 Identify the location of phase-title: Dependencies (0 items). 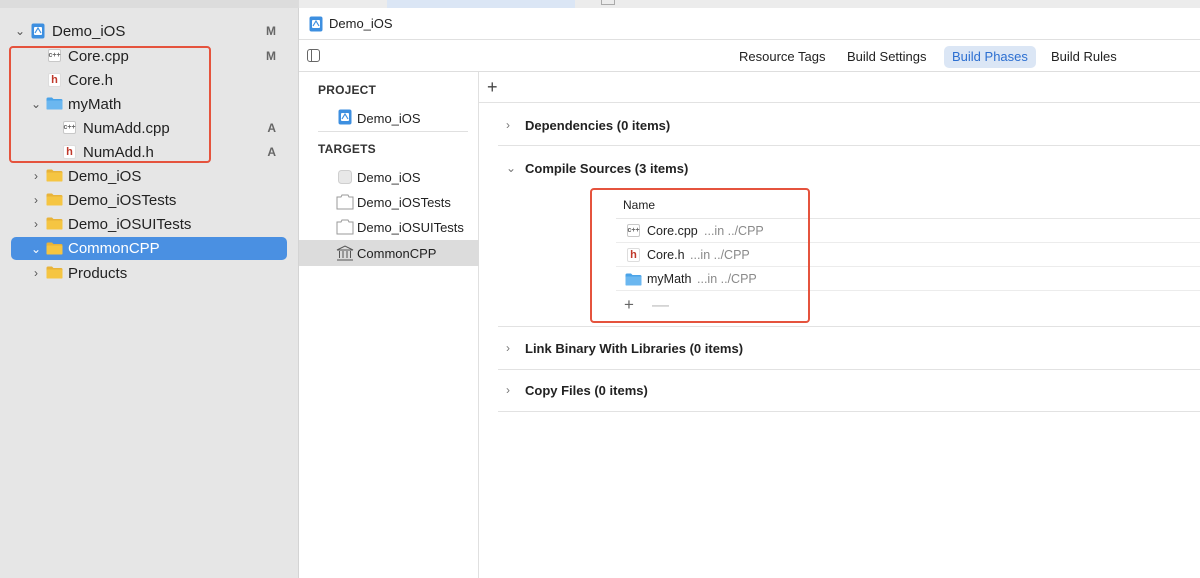
(598, 125).